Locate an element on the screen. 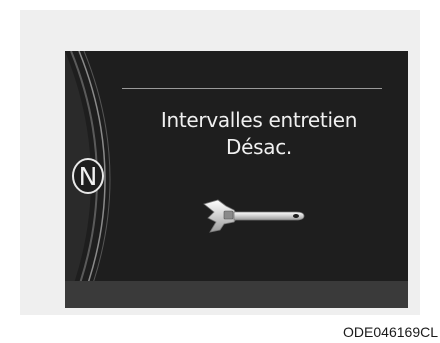 The height and width of the screenshot is (343, 440). service-interval-status: Désac. is located at coordinates (259, 147).